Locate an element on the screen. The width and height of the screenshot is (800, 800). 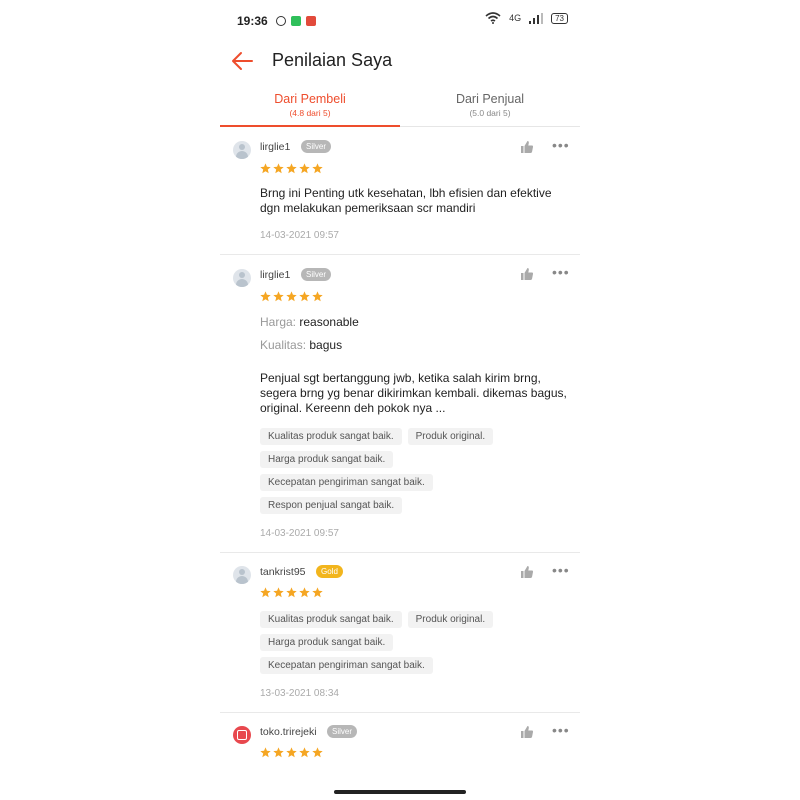
member-badge: Gold is located at coordinates (329, 571).